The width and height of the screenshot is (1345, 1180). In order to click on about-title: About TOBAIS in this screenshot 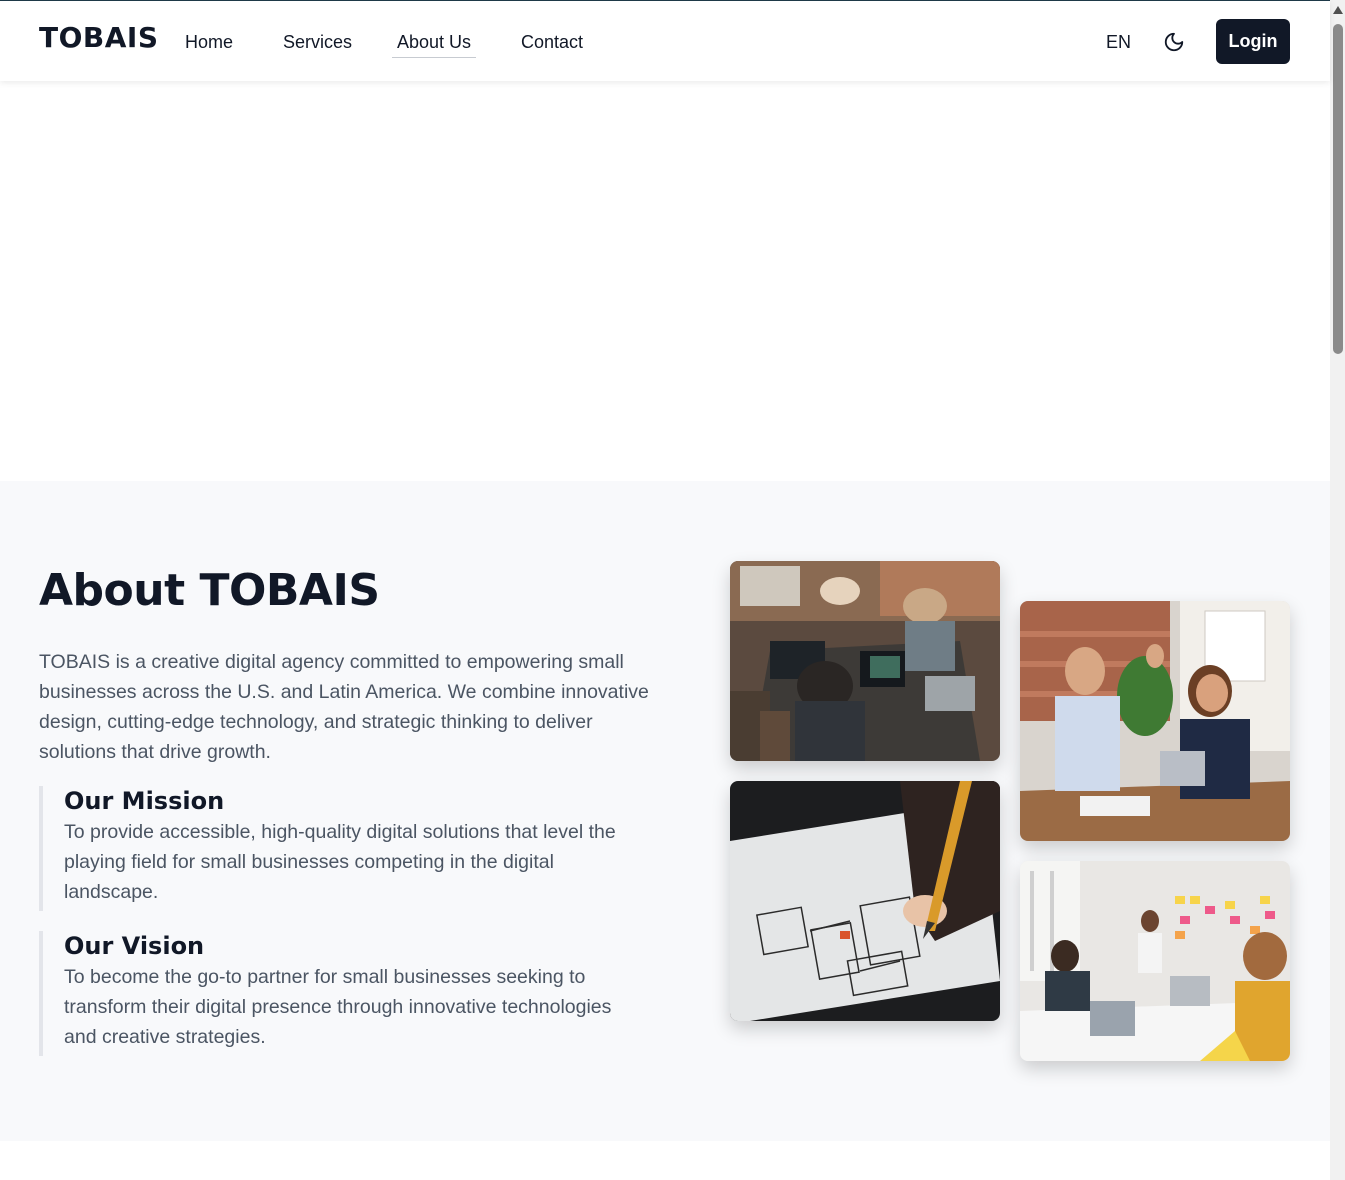, I will do `click(209, 590)`.